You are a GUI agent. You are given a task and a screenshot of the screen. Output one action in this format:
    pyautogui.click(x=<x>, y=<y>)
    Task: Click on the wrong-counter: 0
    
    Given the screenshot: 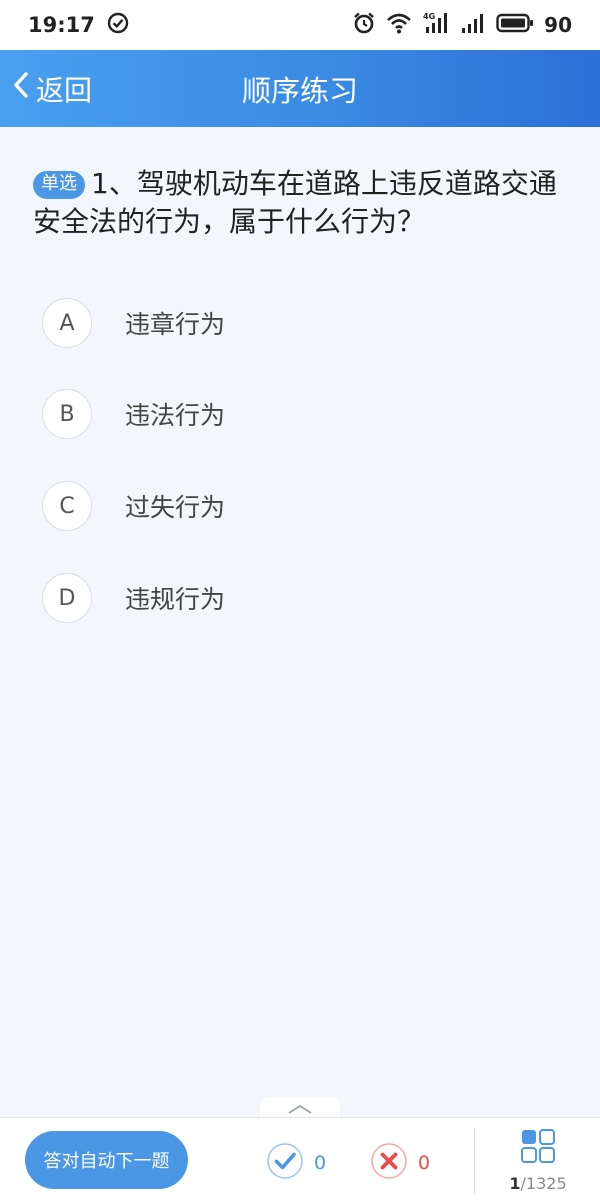 What is the action you would take?
    pyautogui.click(x=400, y=1163)
    